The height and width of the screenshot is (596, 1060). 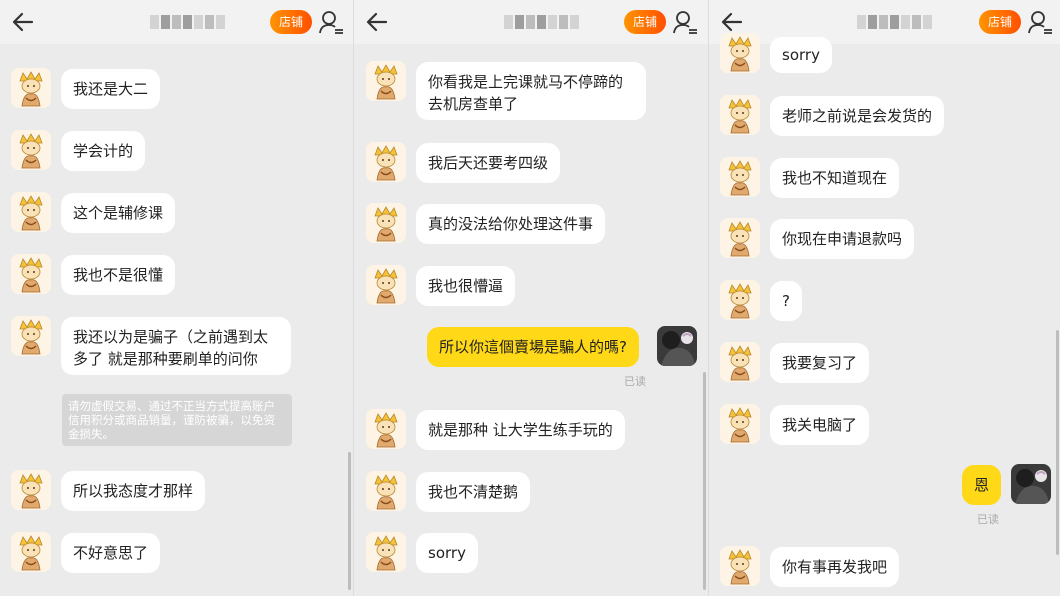 I want to click on message-bubble: 我后天还要考四级, so click(x=488, y=163).